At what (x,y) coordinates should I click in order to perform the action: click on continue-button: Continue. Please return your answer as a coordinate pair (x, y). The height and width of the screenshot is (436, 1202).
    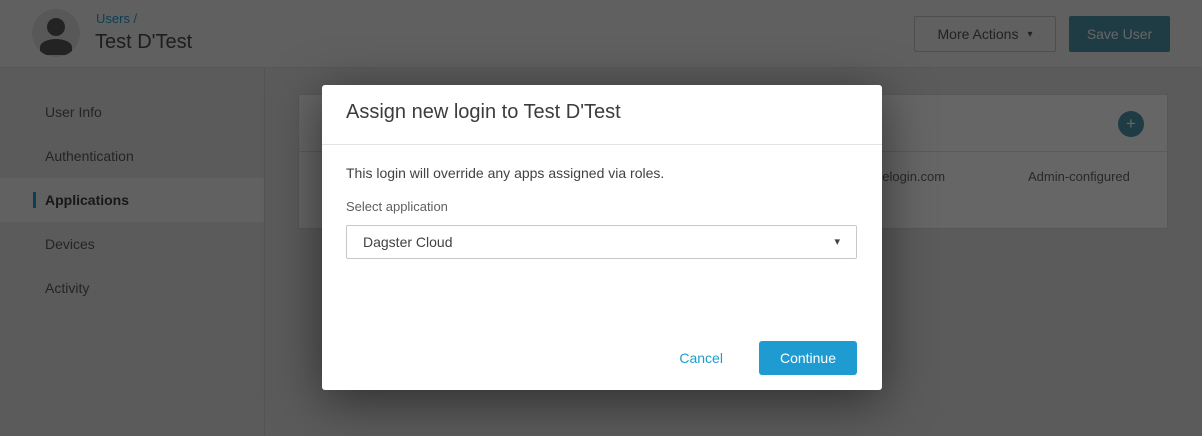
    Looking at the image, I should click on (807, 358).